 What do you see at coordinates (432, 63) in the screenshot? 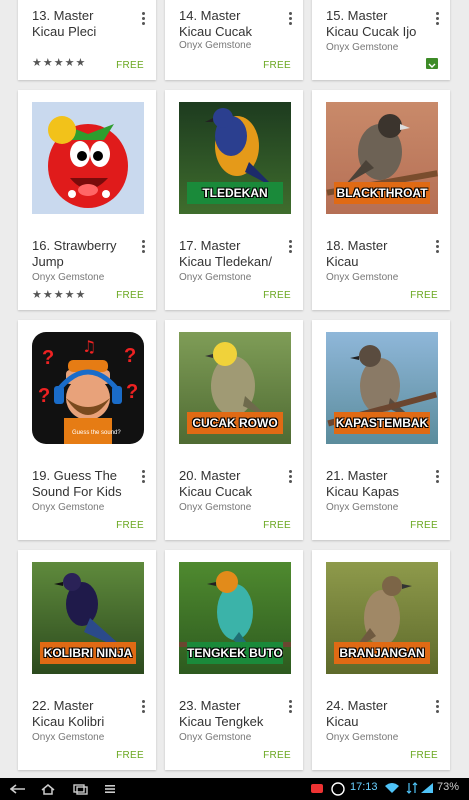
I see `installed-bag-icon` at bounding box center [432, 63].